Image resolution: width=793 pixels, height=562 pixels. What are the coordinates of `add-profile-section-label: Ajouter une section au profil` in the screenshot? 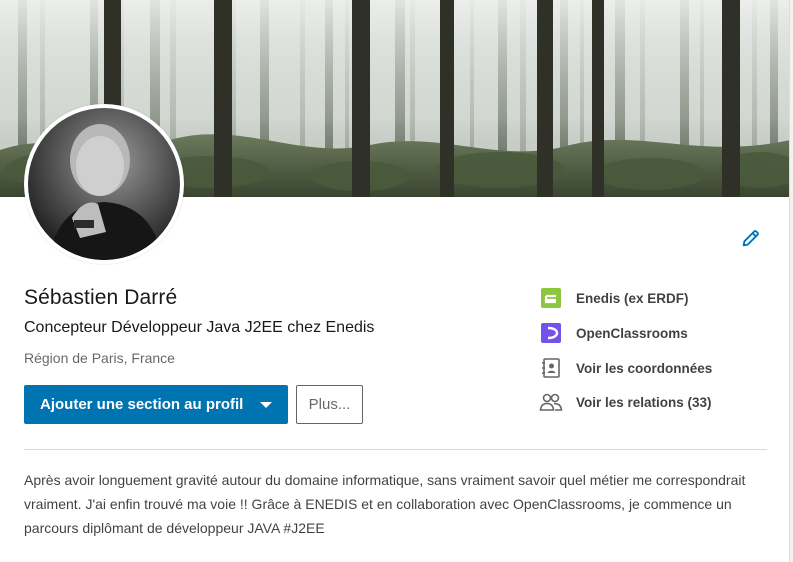 It's located at (142, 404).